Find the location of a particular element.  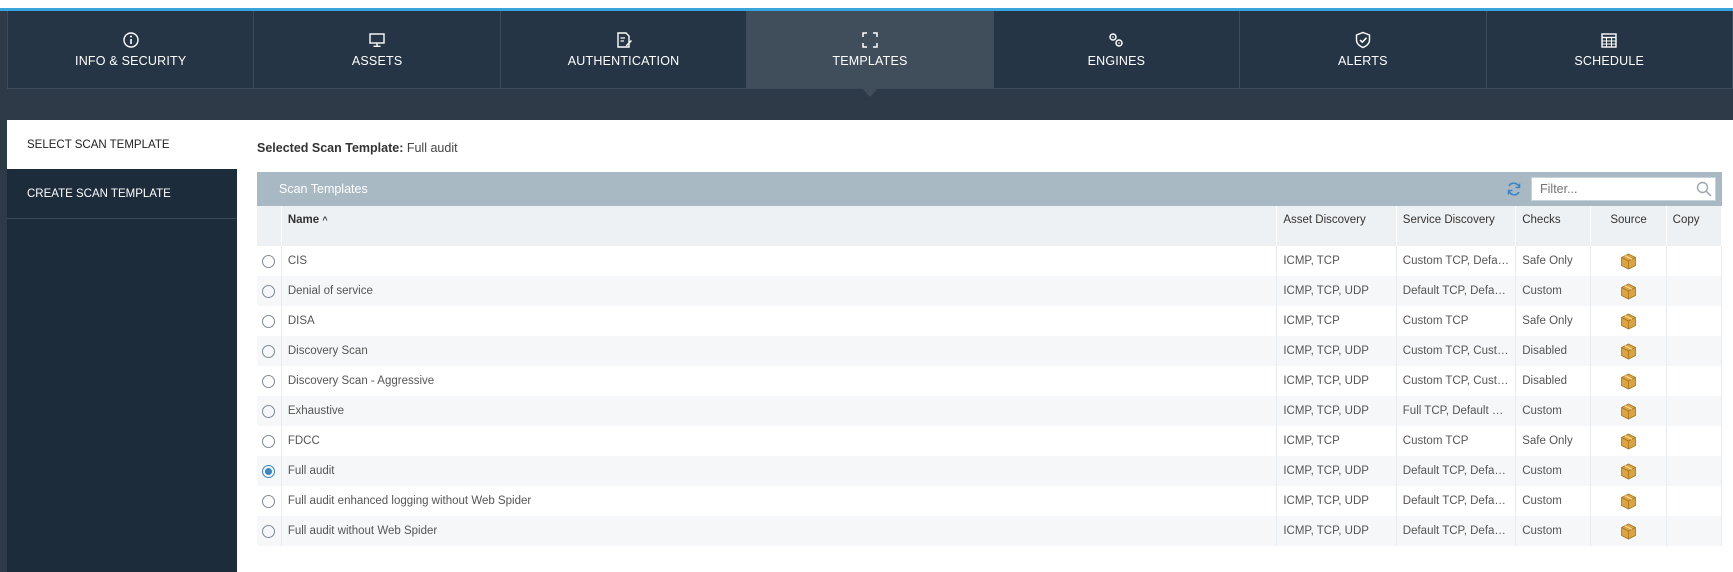

filter-box is located at coordinates (1623, 189).